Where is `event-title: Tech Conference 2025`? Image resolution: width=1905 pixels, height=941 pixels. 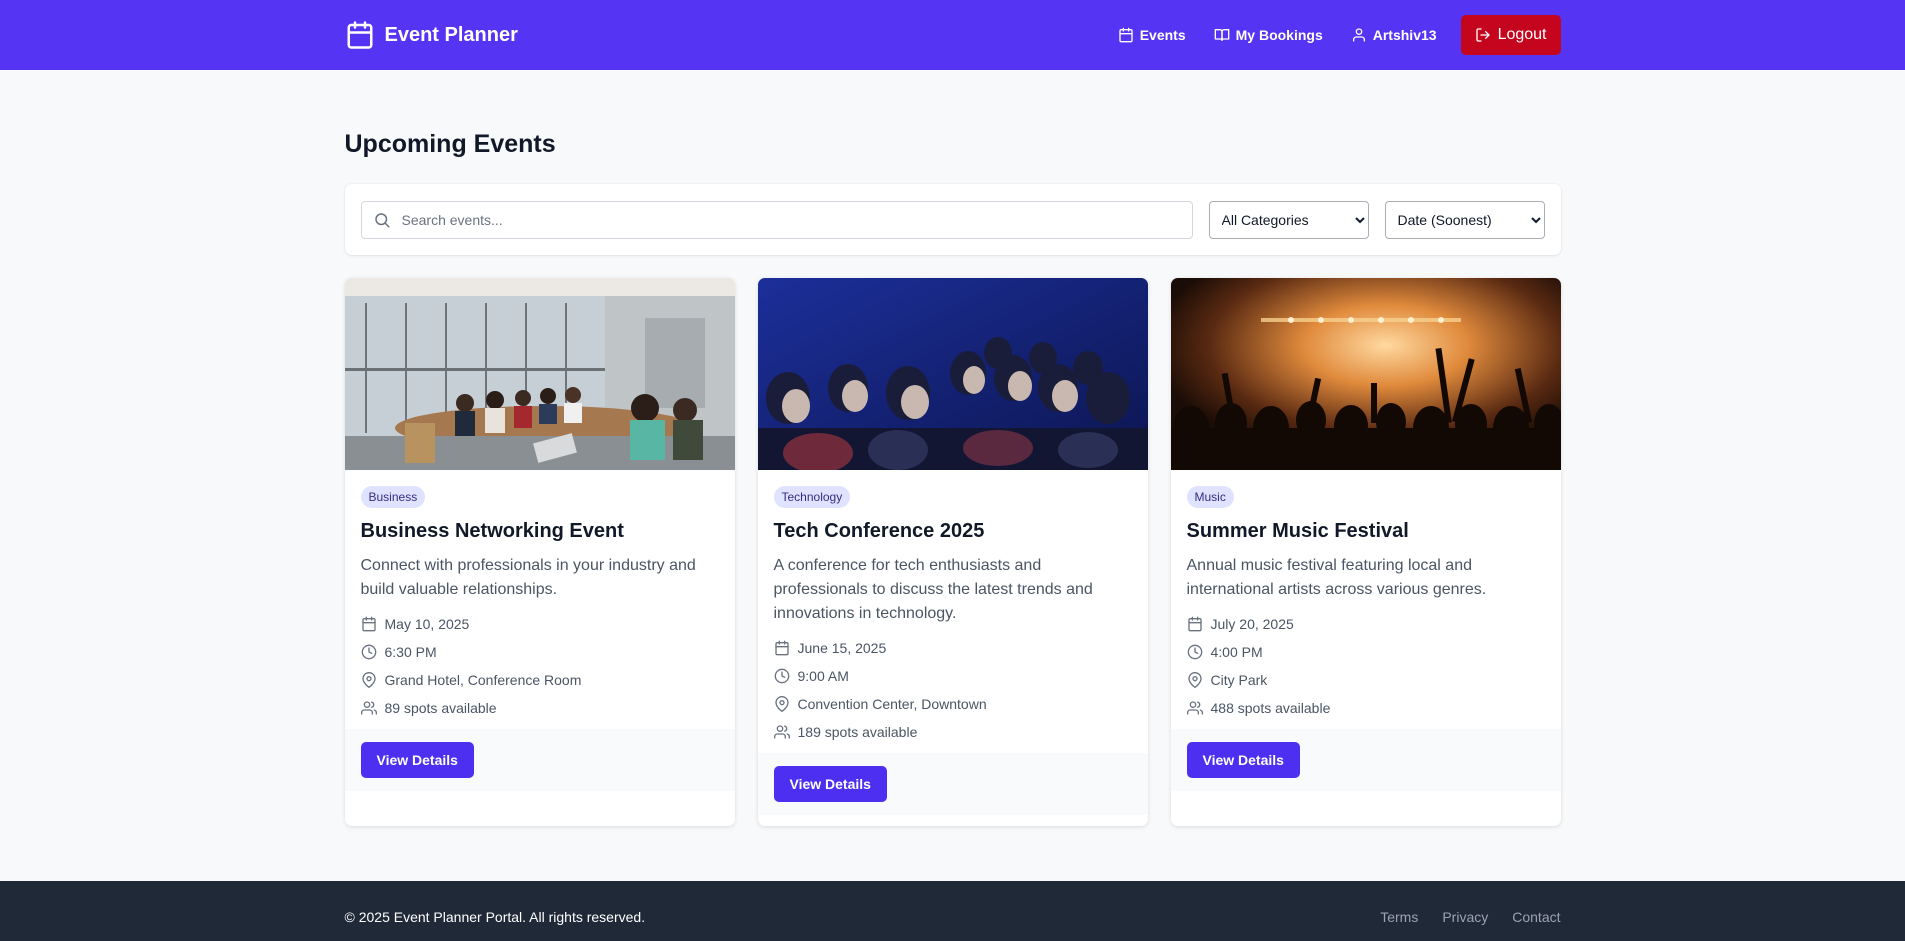 event-title: Tech Conference 2025 is located at coordinates (953, 531).